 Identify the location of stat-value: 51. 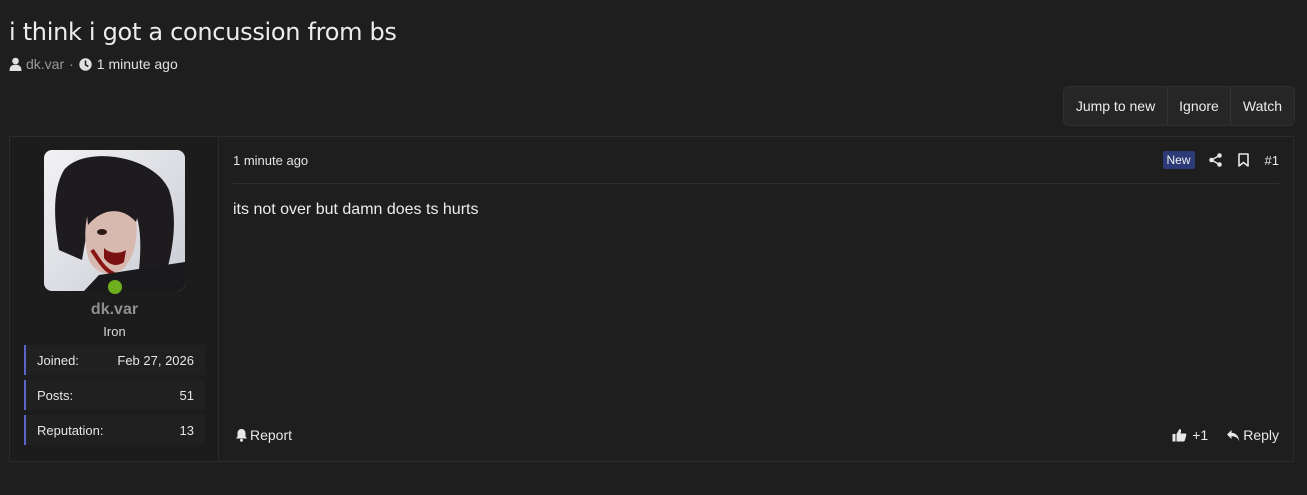
(186, 395).